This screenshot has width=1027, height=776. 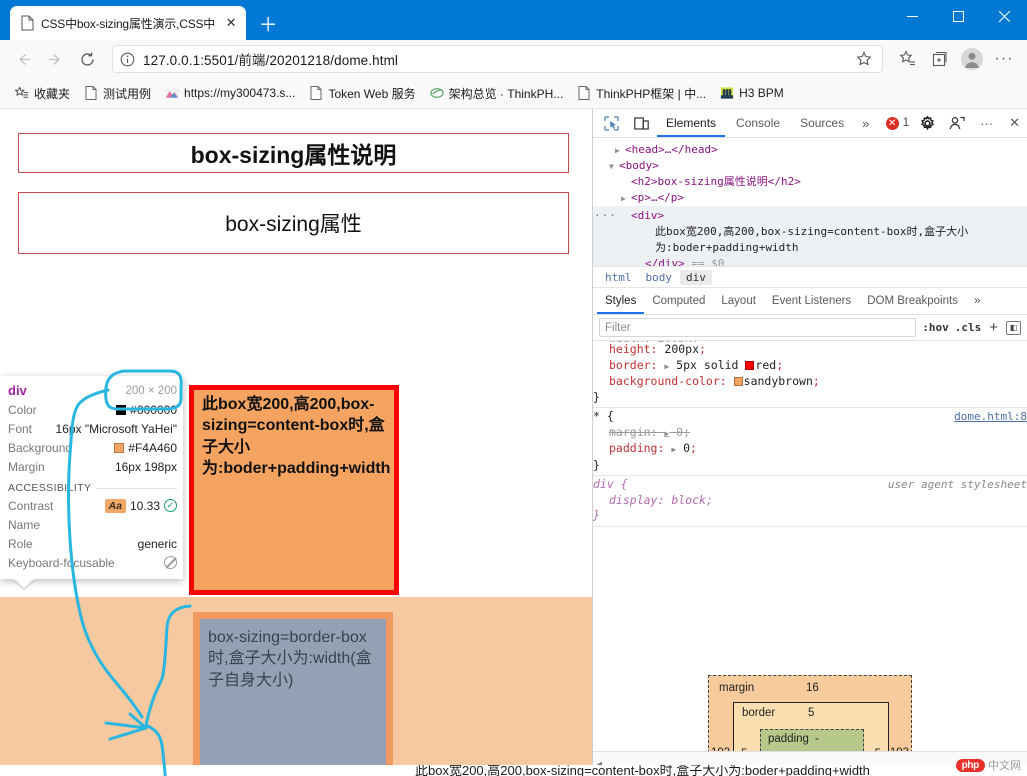 What do you see at coordinates (17, 390) in the screenshot?
I see `tooltip-element-name: div` at bounding box center [17, 390].